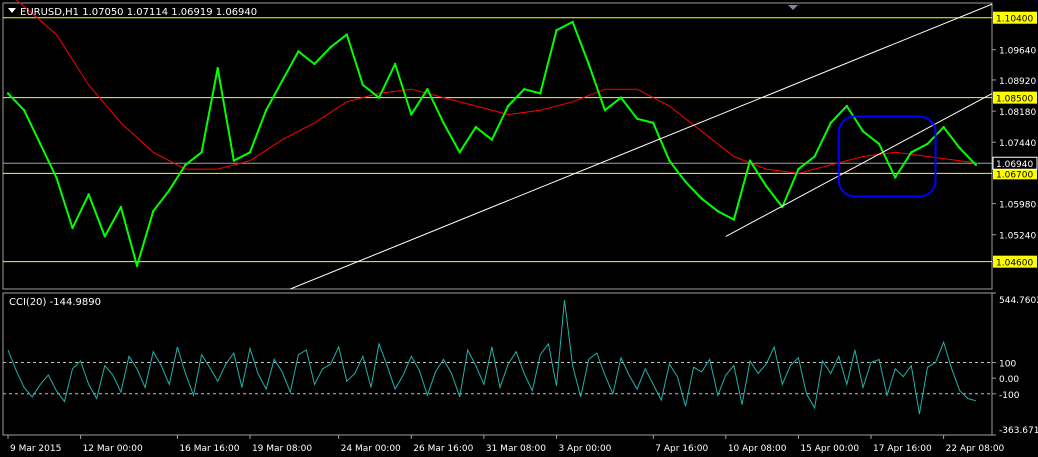  Describe the element at coordinates (1017, 82) in the screenshot. I see `price-tick-label: 1.08920` at that location.